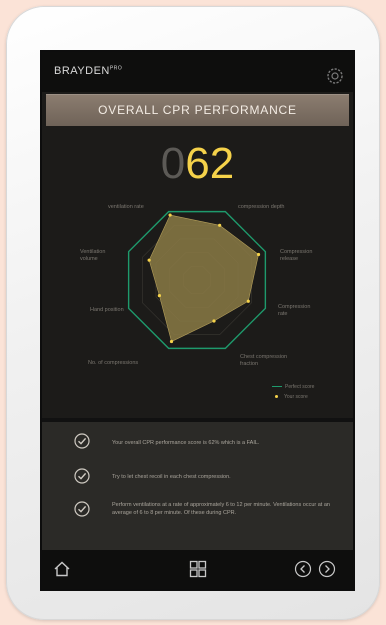 The height and width of the screenshot is (625, 386). I want to click on home-icon, so click(62, 569).